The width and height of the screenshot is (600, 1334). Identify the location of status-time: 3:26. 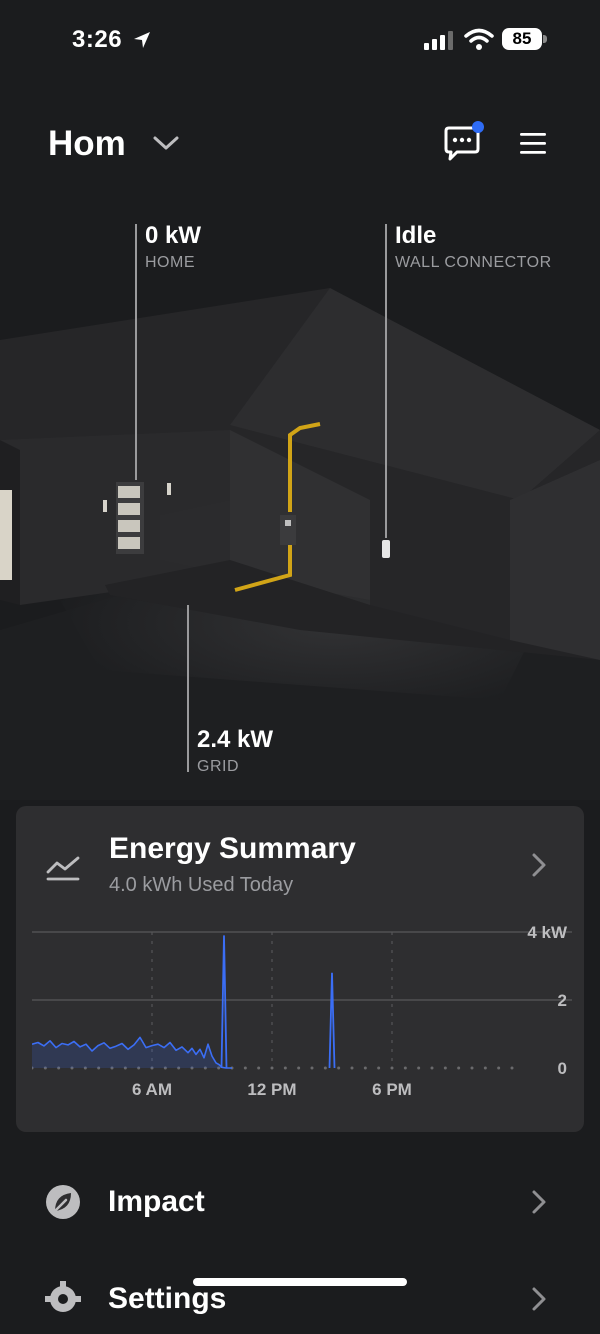
(97, 39).